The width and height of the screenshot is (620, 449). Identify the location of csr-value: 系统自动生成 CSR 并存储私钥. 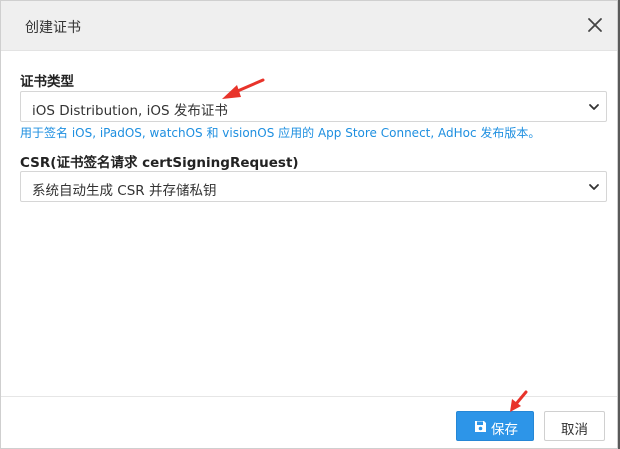
(124, 191).